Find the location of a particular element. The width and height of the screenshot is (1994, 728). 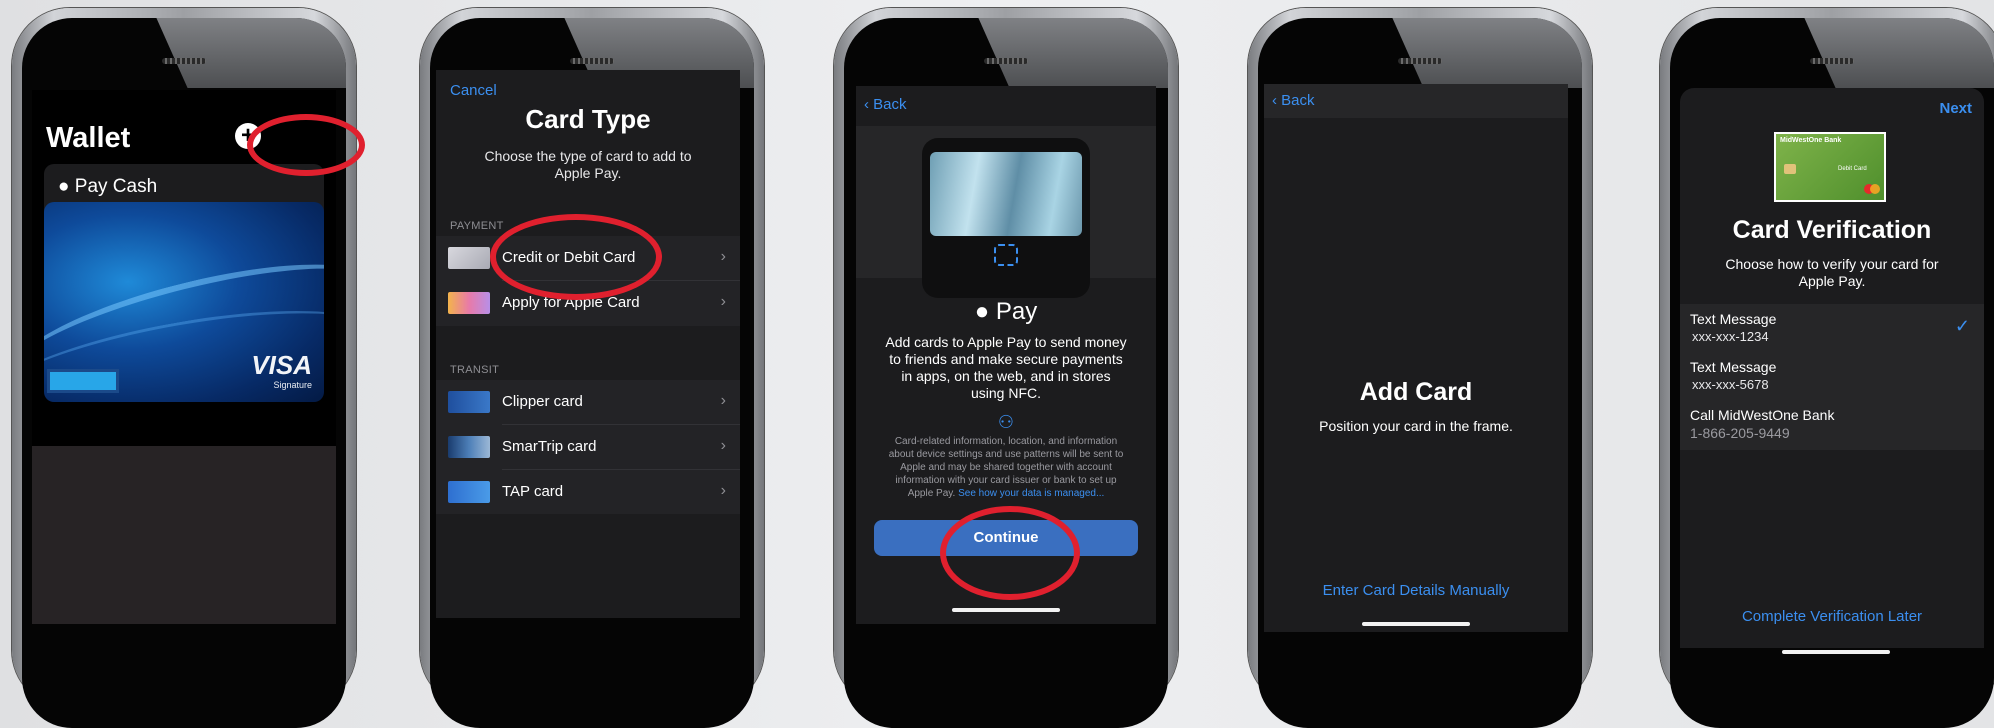

debit-card-label: Debit Card is located at coordinates (1852, 169).